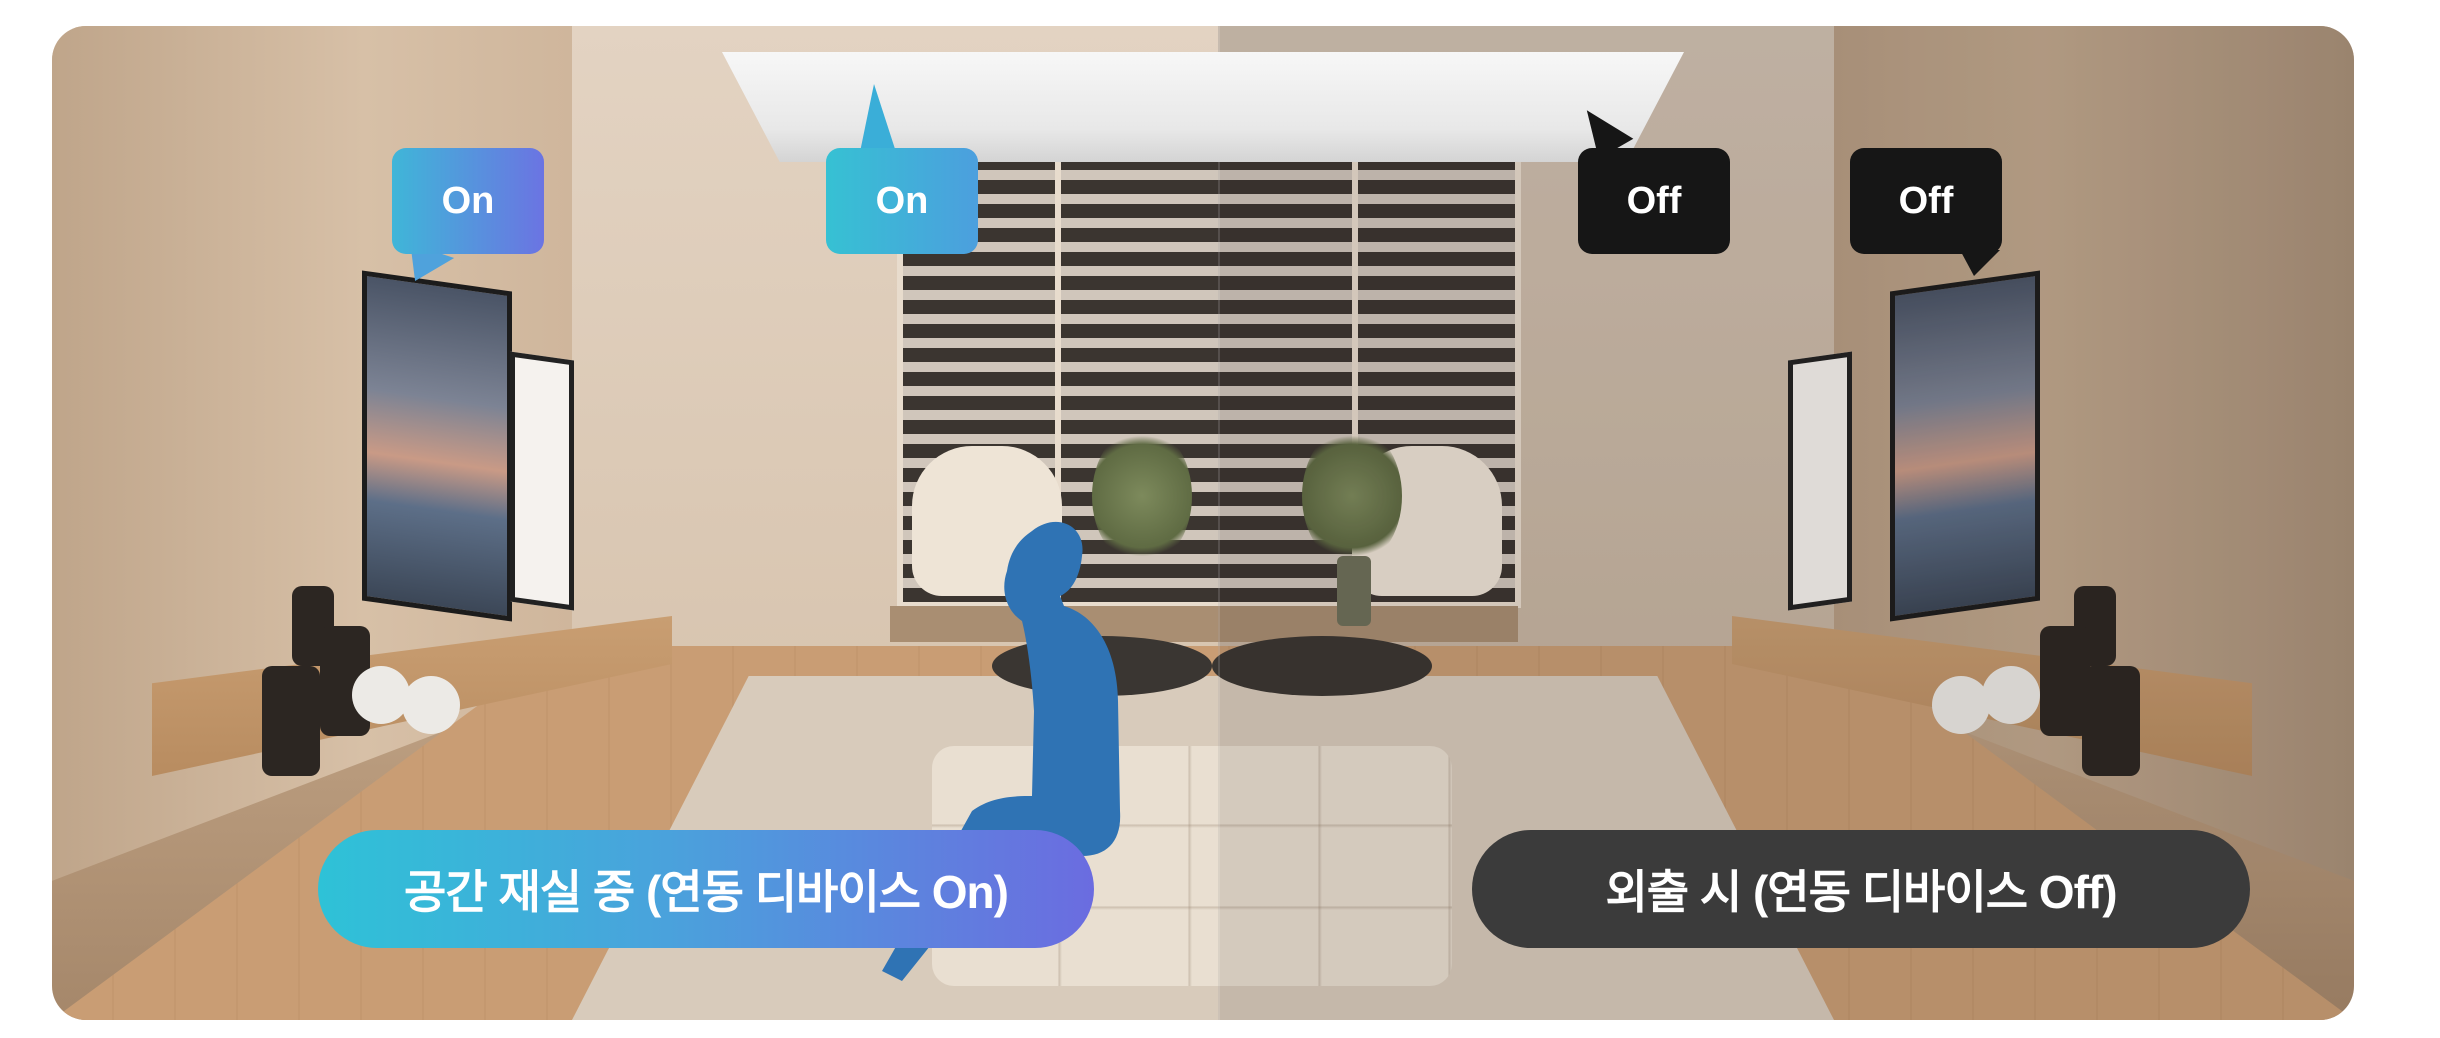 This screenshot has width=2440, height=1038. Describe the element at coordinates (1654, 201) in the screenshot. I see `ac-right-status-bubble: Off` at that location.